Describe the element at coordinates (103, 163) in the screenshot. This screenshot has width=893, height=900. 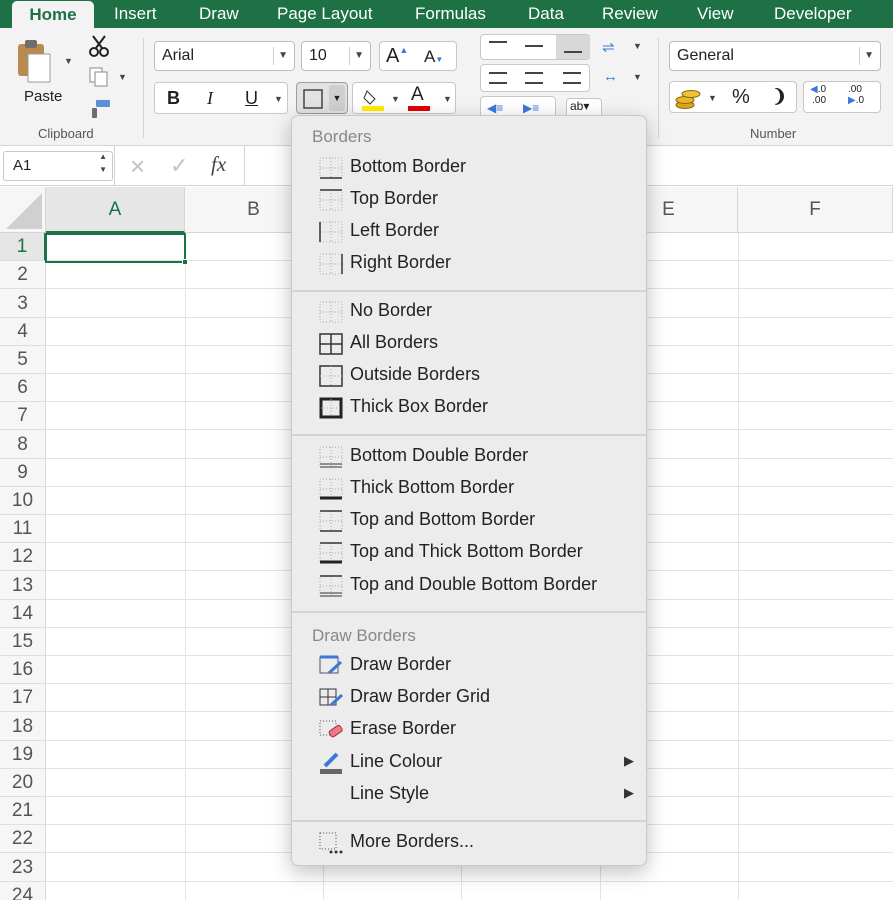
I see `name-box-stepper-icon: ▲ ▼` at that location.